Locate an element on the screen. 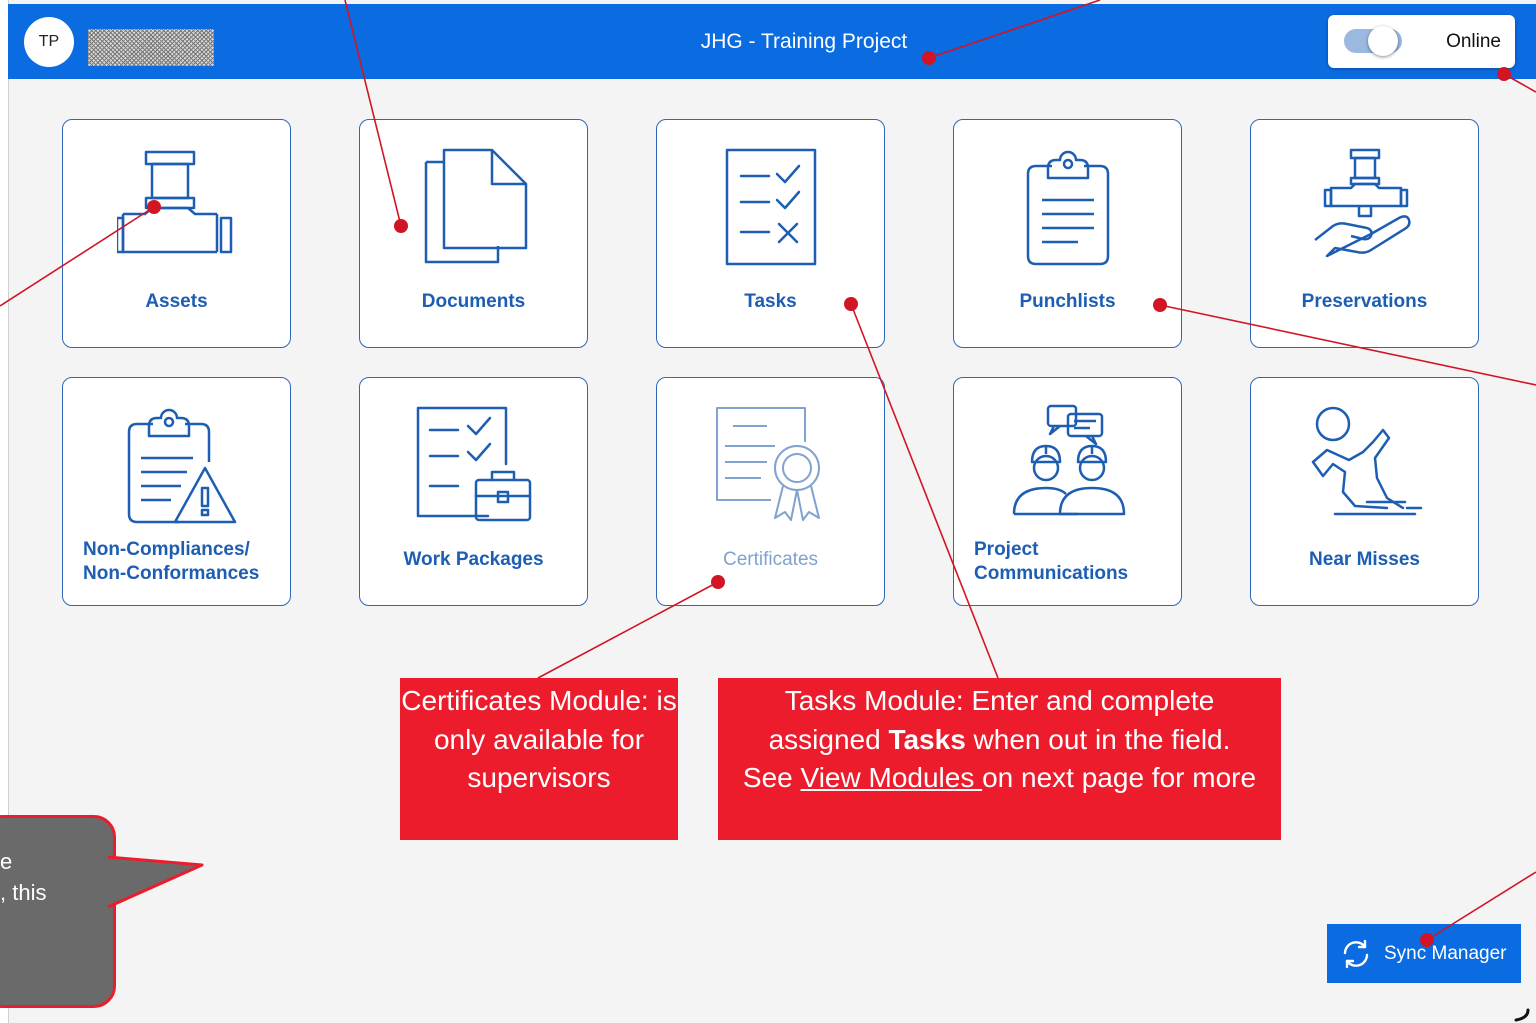 The width and height of the screenshot is (1536, 1023). toggle-switch is located at coordinates (1373, 41).